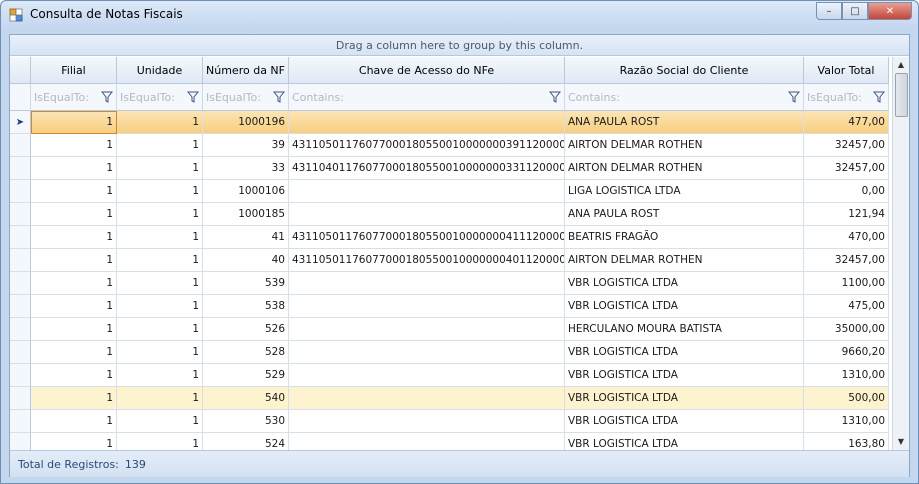  I want to click on table-row: 1 1 540 VBR LOGISTICA LTDA 500,00, so click(450, 398).